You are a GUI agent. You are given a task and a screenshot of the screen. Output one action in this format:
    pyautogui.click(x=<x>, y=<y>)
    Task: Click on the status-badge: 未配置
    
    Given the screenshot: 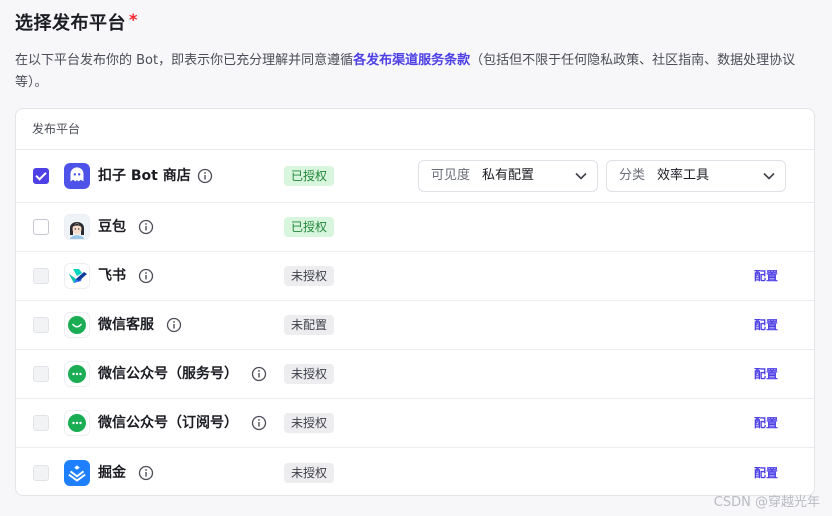 What is the action you would take?
    pyautogui.click(x=309, y=325)
    